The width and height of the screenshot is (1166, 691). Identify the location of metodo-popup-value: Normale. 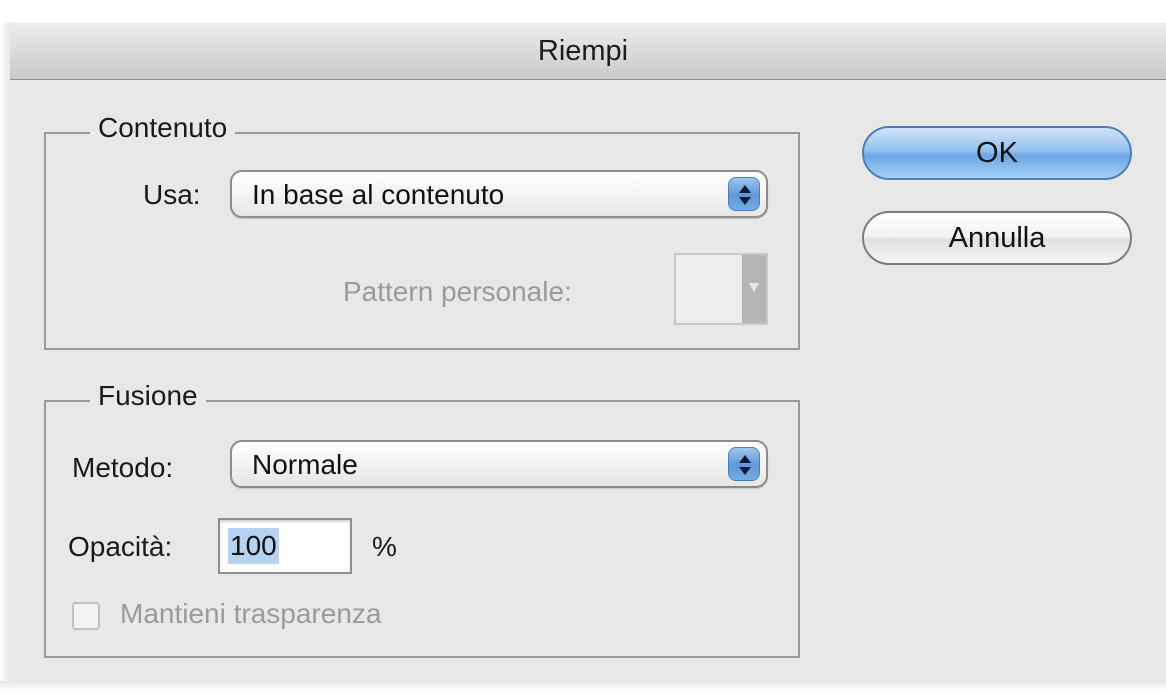
(305, 464).